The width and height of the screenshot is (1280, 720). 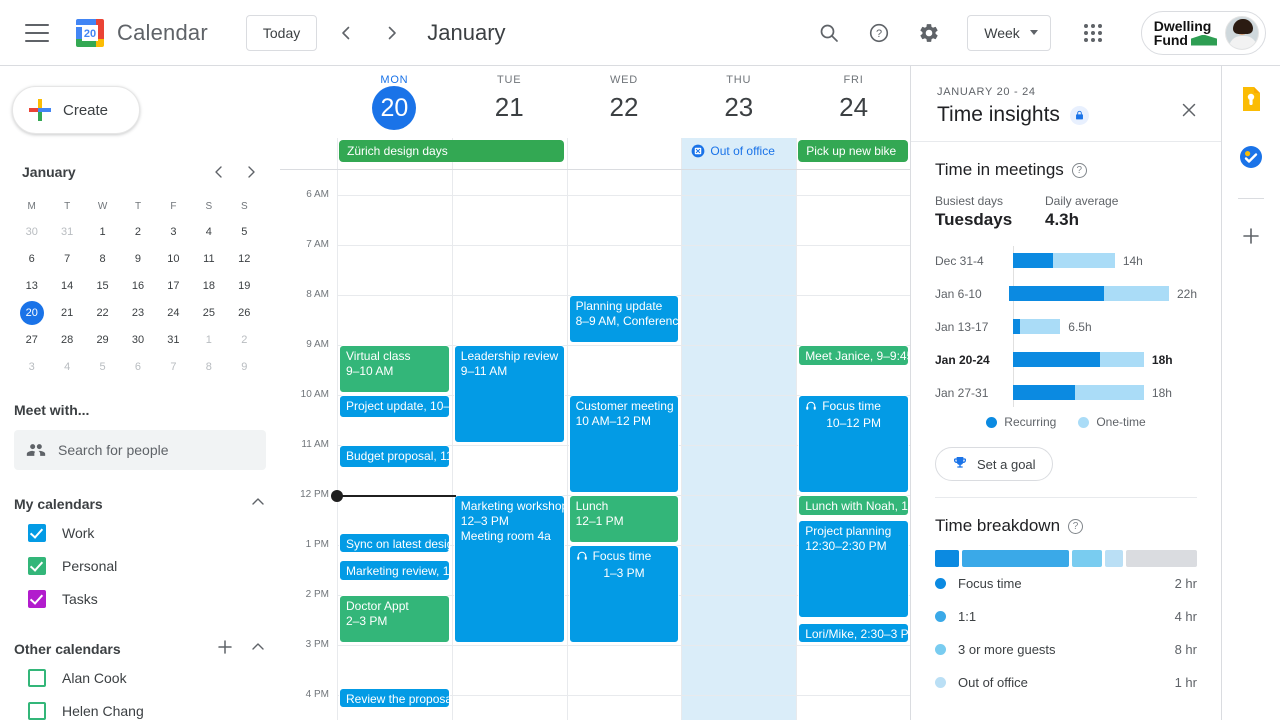 I want to click on mini-calendar-day: 4, so click(x=66, y=367).